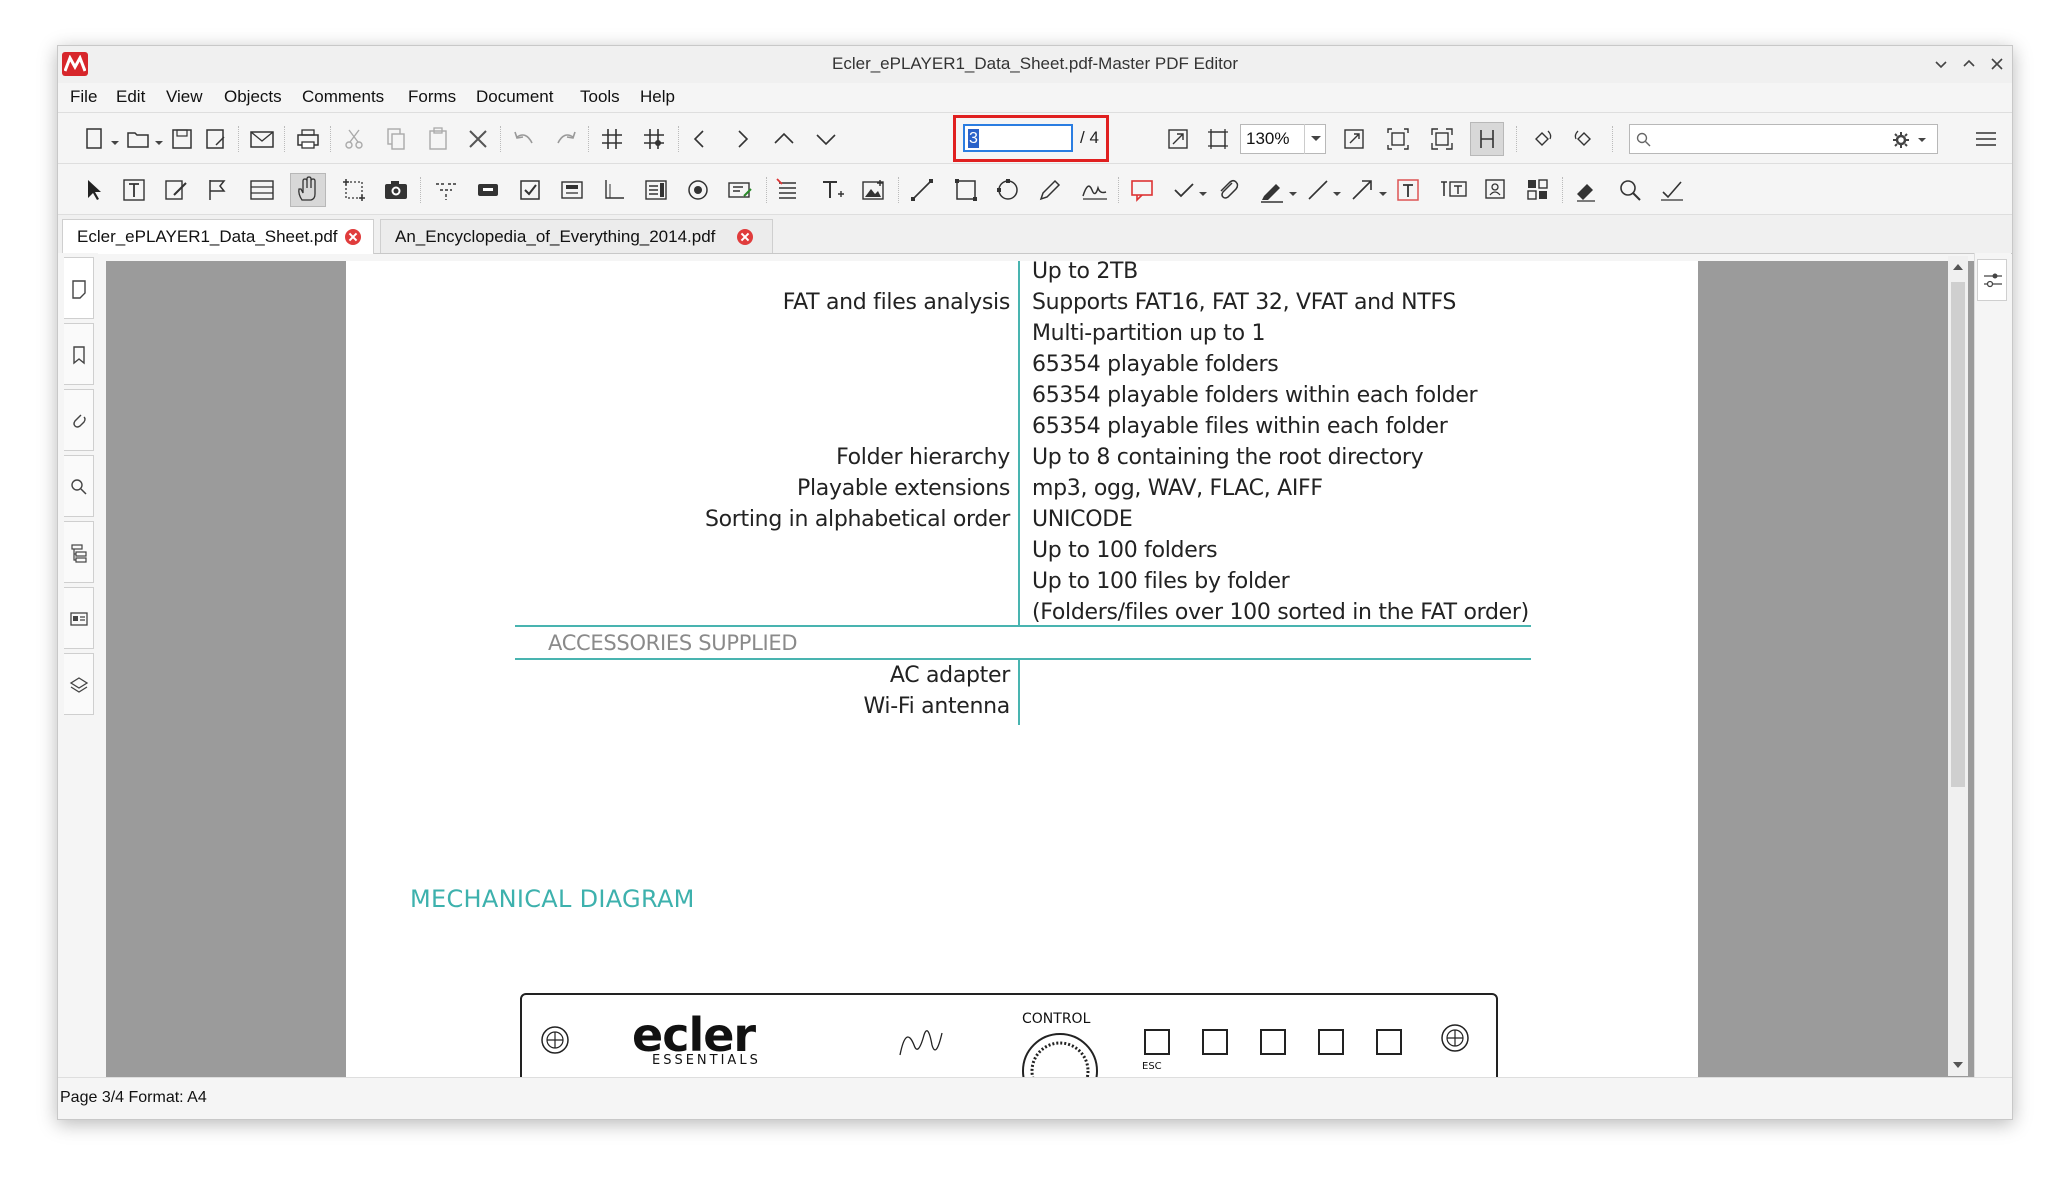  Describe the element at coordinates (1362, 190) in the screenshot. I see `arrow-annotation-icon` at that location.